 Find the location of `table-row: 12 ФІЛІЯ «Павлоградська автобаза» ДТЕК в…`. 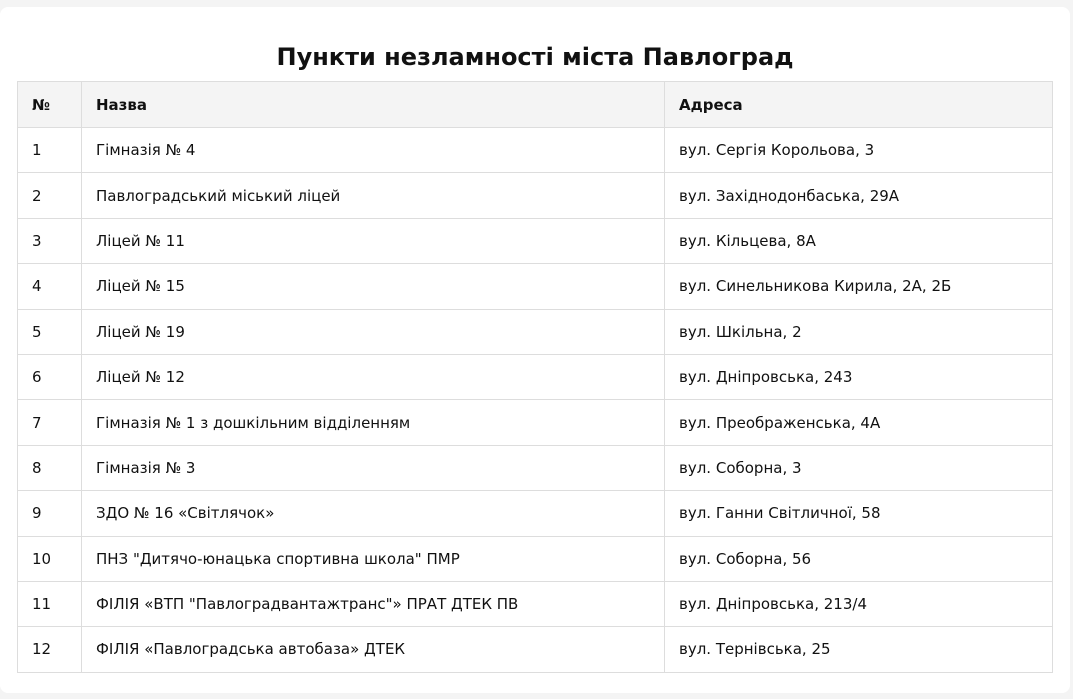

table-row: 12 ФІЛІЯ «Павлоградська автобаза» ДТЕК в… is located at coordinates (535, 649).